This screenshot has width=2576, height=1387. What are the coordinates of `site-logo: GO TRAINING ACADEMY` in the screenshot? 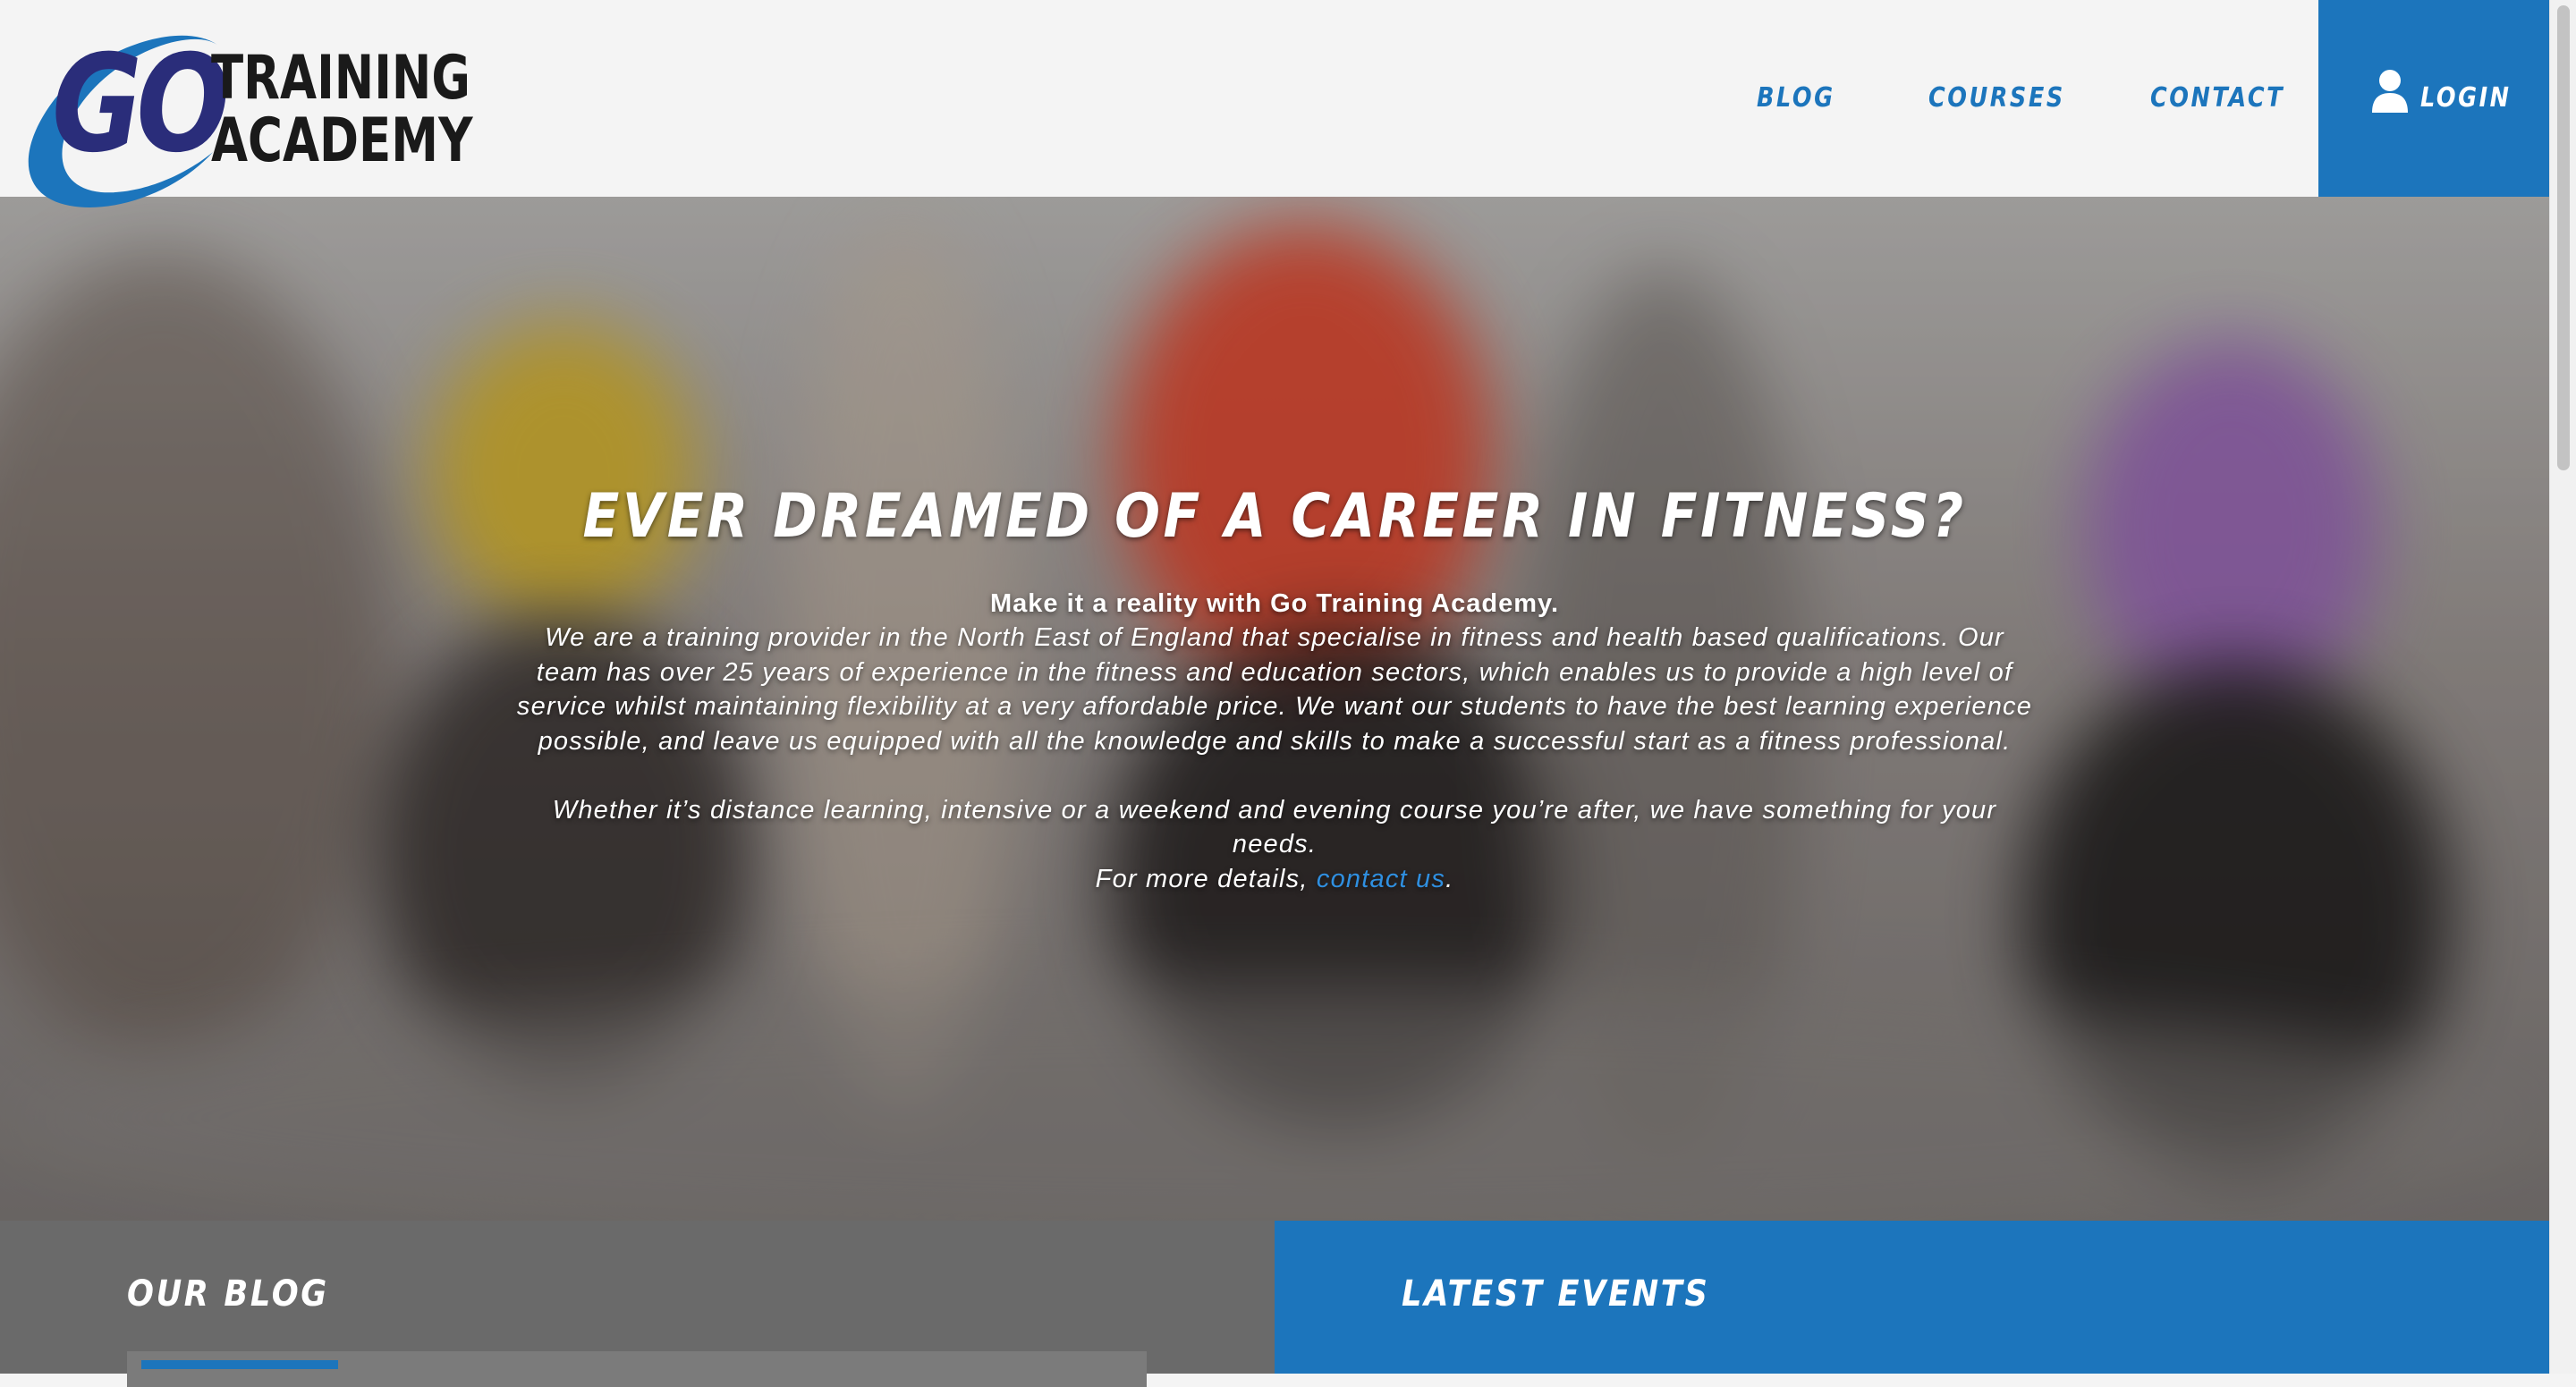 It's located at (248, 116).